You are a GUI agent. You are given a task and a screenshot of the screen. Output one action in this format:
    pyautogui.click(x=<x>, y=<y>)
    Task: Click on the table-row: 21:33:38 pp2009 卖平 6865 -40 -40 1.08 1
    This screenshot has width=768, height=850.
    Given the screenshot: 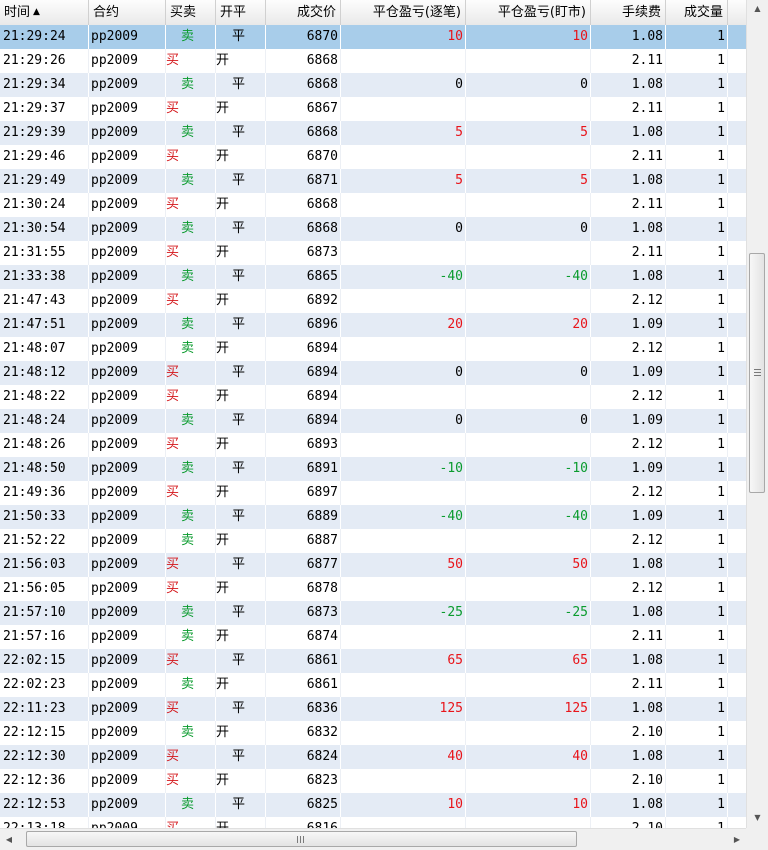 What is the action you would take?
    pyautogui.click(x=373, y=277)
    